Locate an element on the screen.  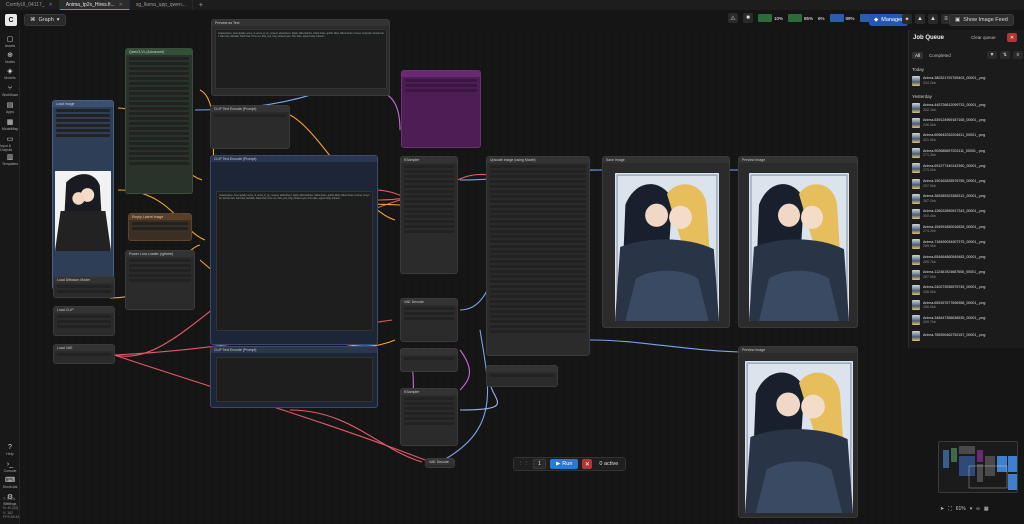
new-tab-icon: + is located at coordinates (201, 5).